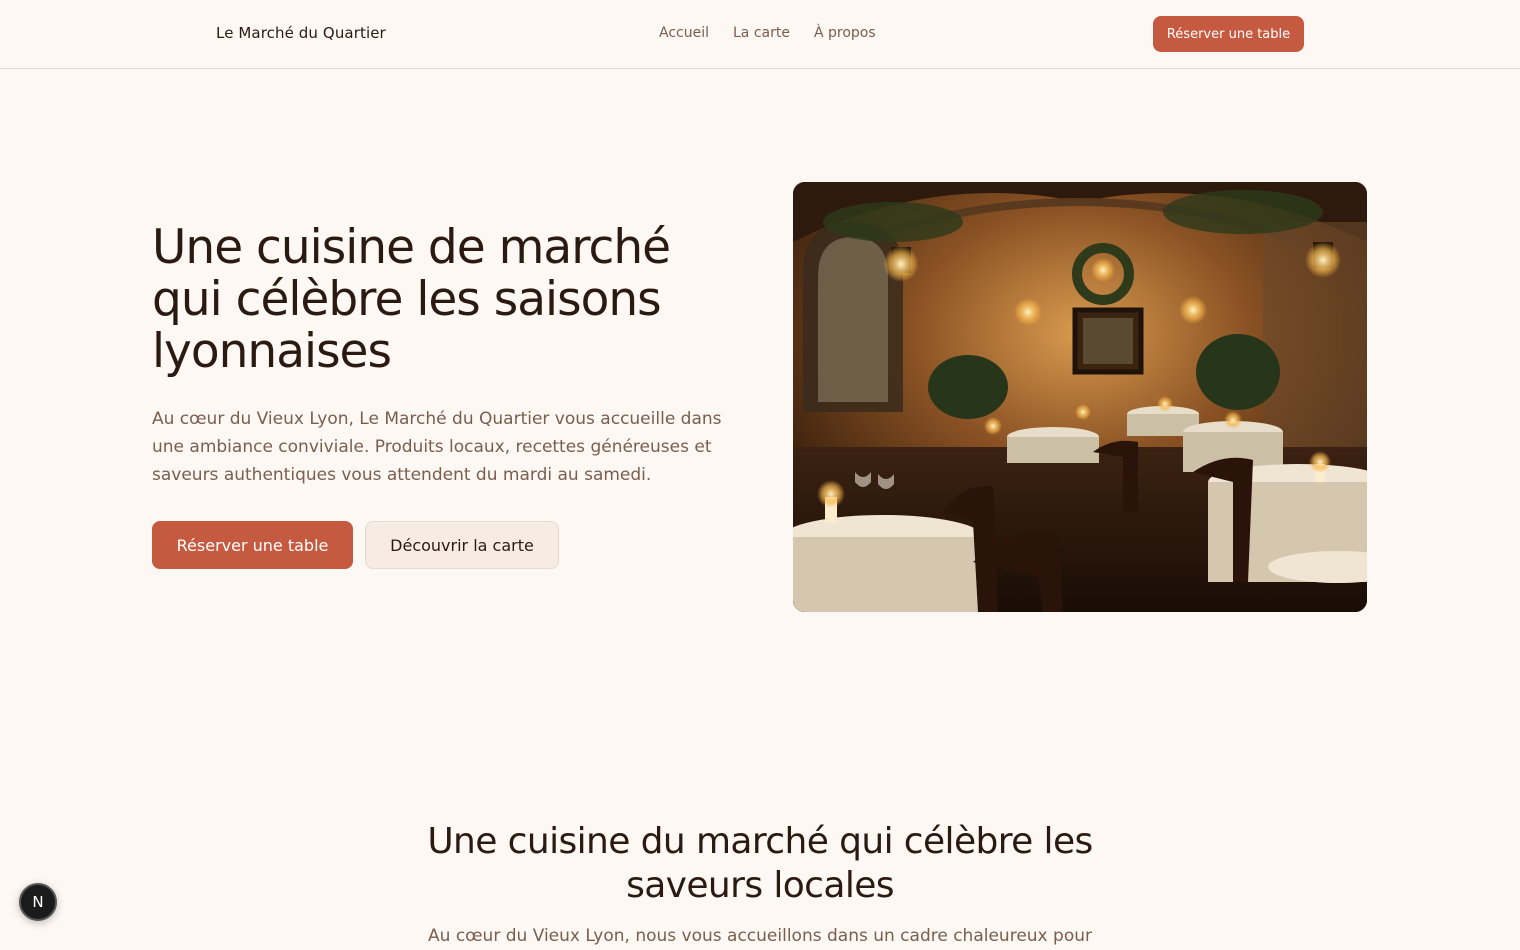 Image resolution: width=1520 pixels, height=950 pixels. I want to click on nav-link-a-propos: À propos, so click(845, 33).